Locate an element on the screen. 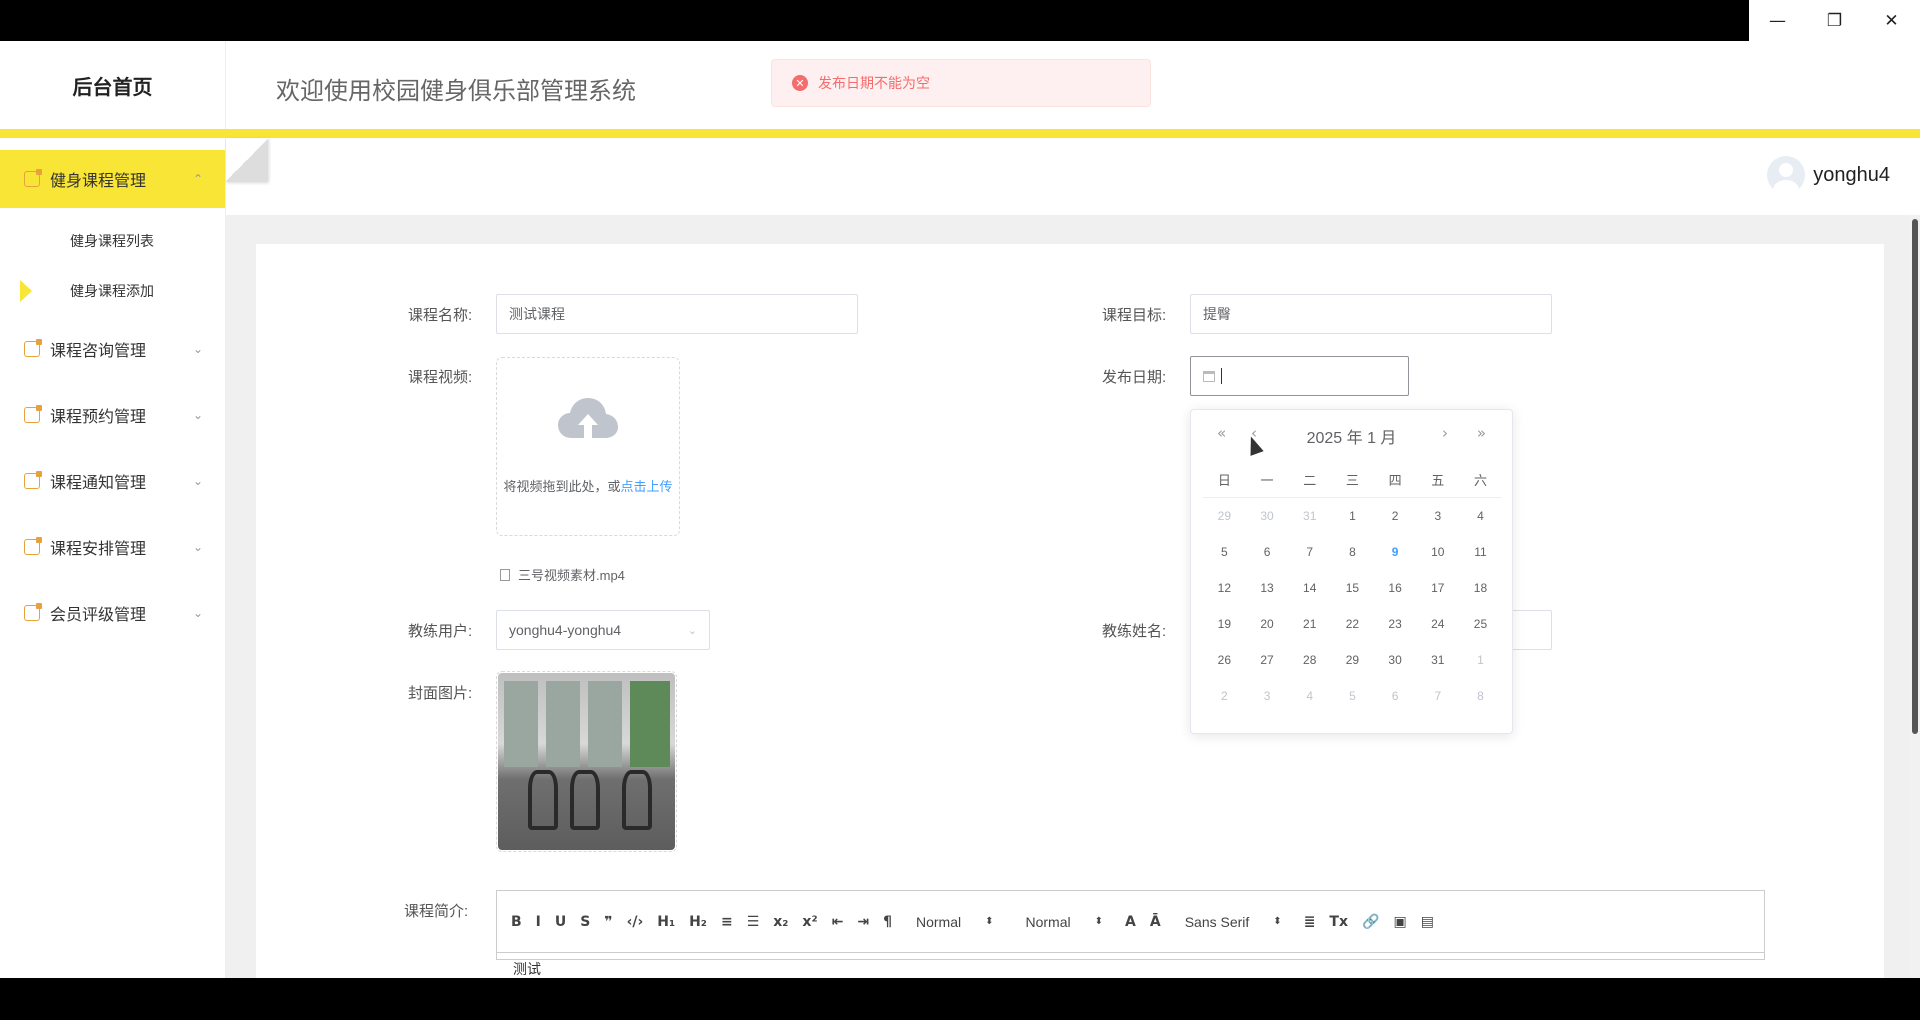 This screenshot has height=1020, width=1920. publish-date-input is located at coordinates (1299, 376).